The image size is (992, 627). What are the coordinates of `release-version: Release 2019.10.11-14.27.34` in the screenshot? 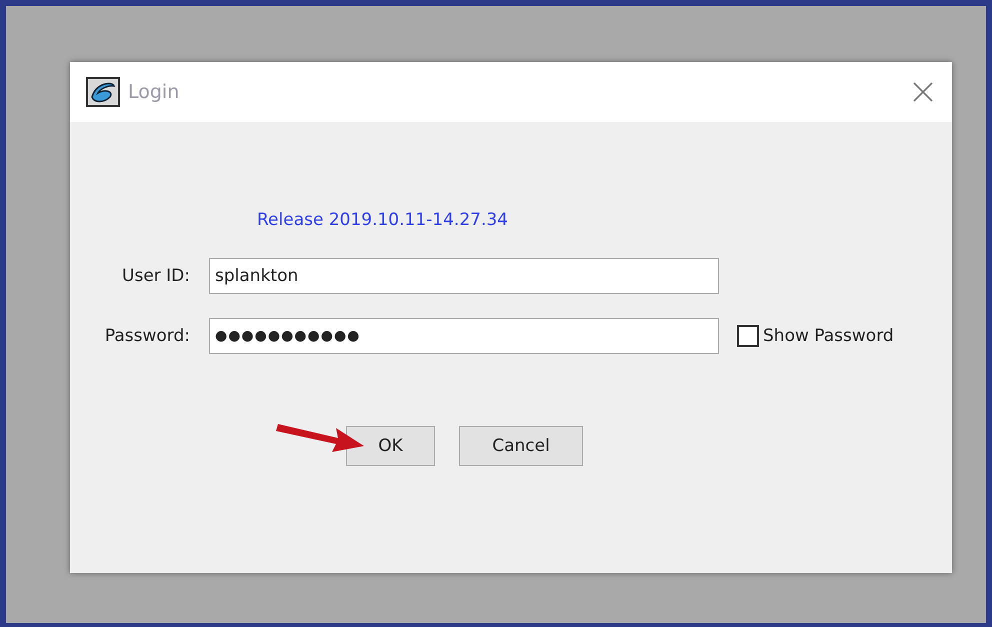 It's located at (383, 221).